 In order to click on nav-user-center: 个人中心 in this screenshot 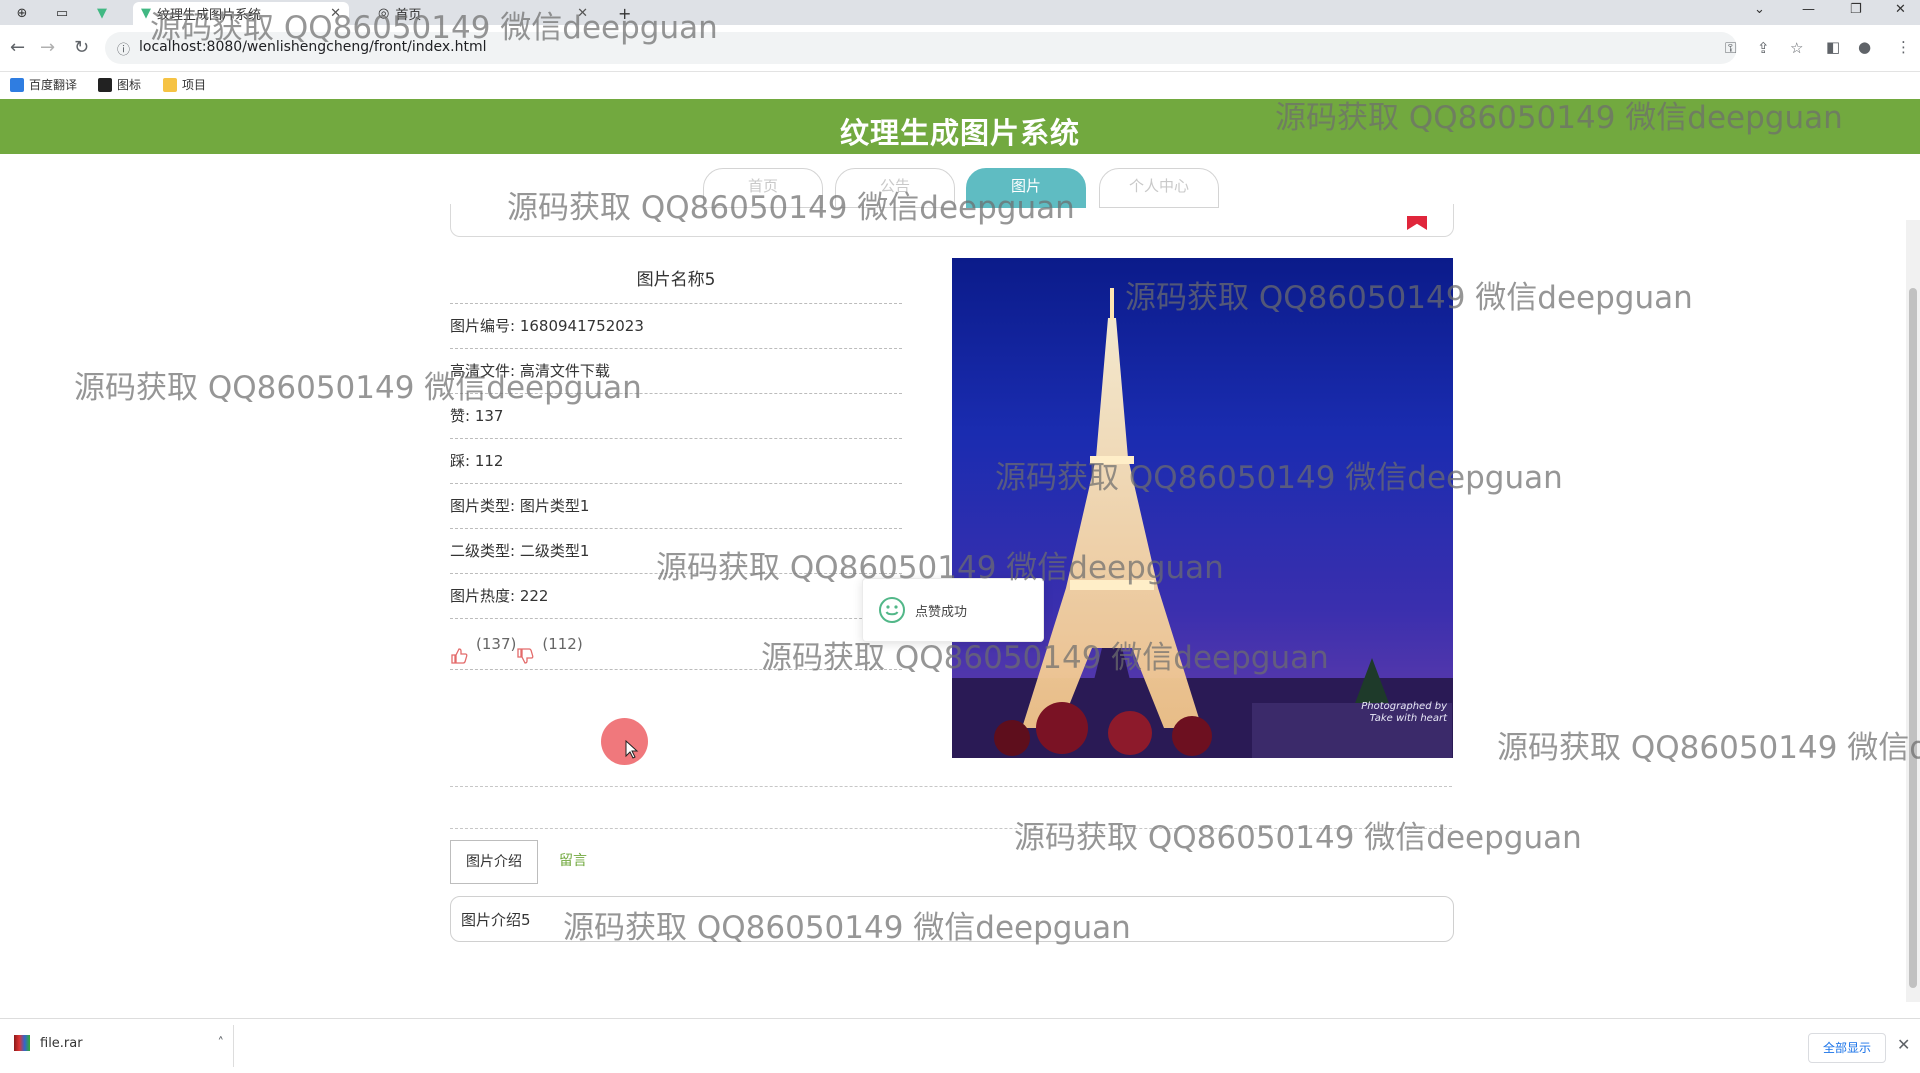, I will do `click(1159, 188)`.